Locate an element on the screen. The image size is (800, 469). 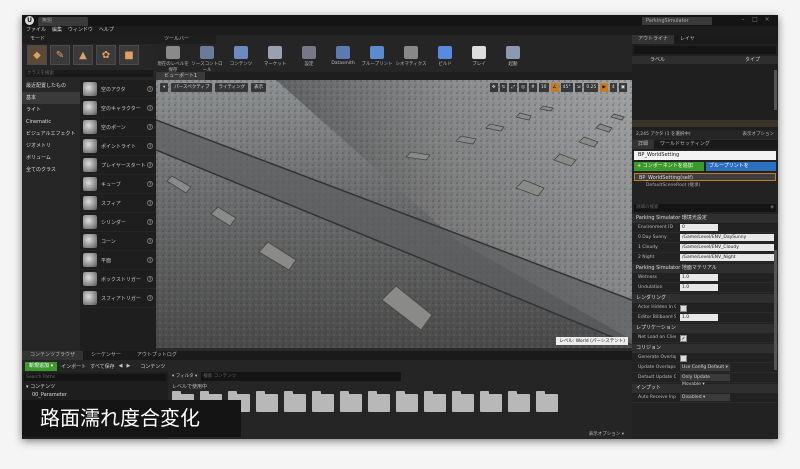
folder-path: コンテンツ is located at coordinates (152, 366).